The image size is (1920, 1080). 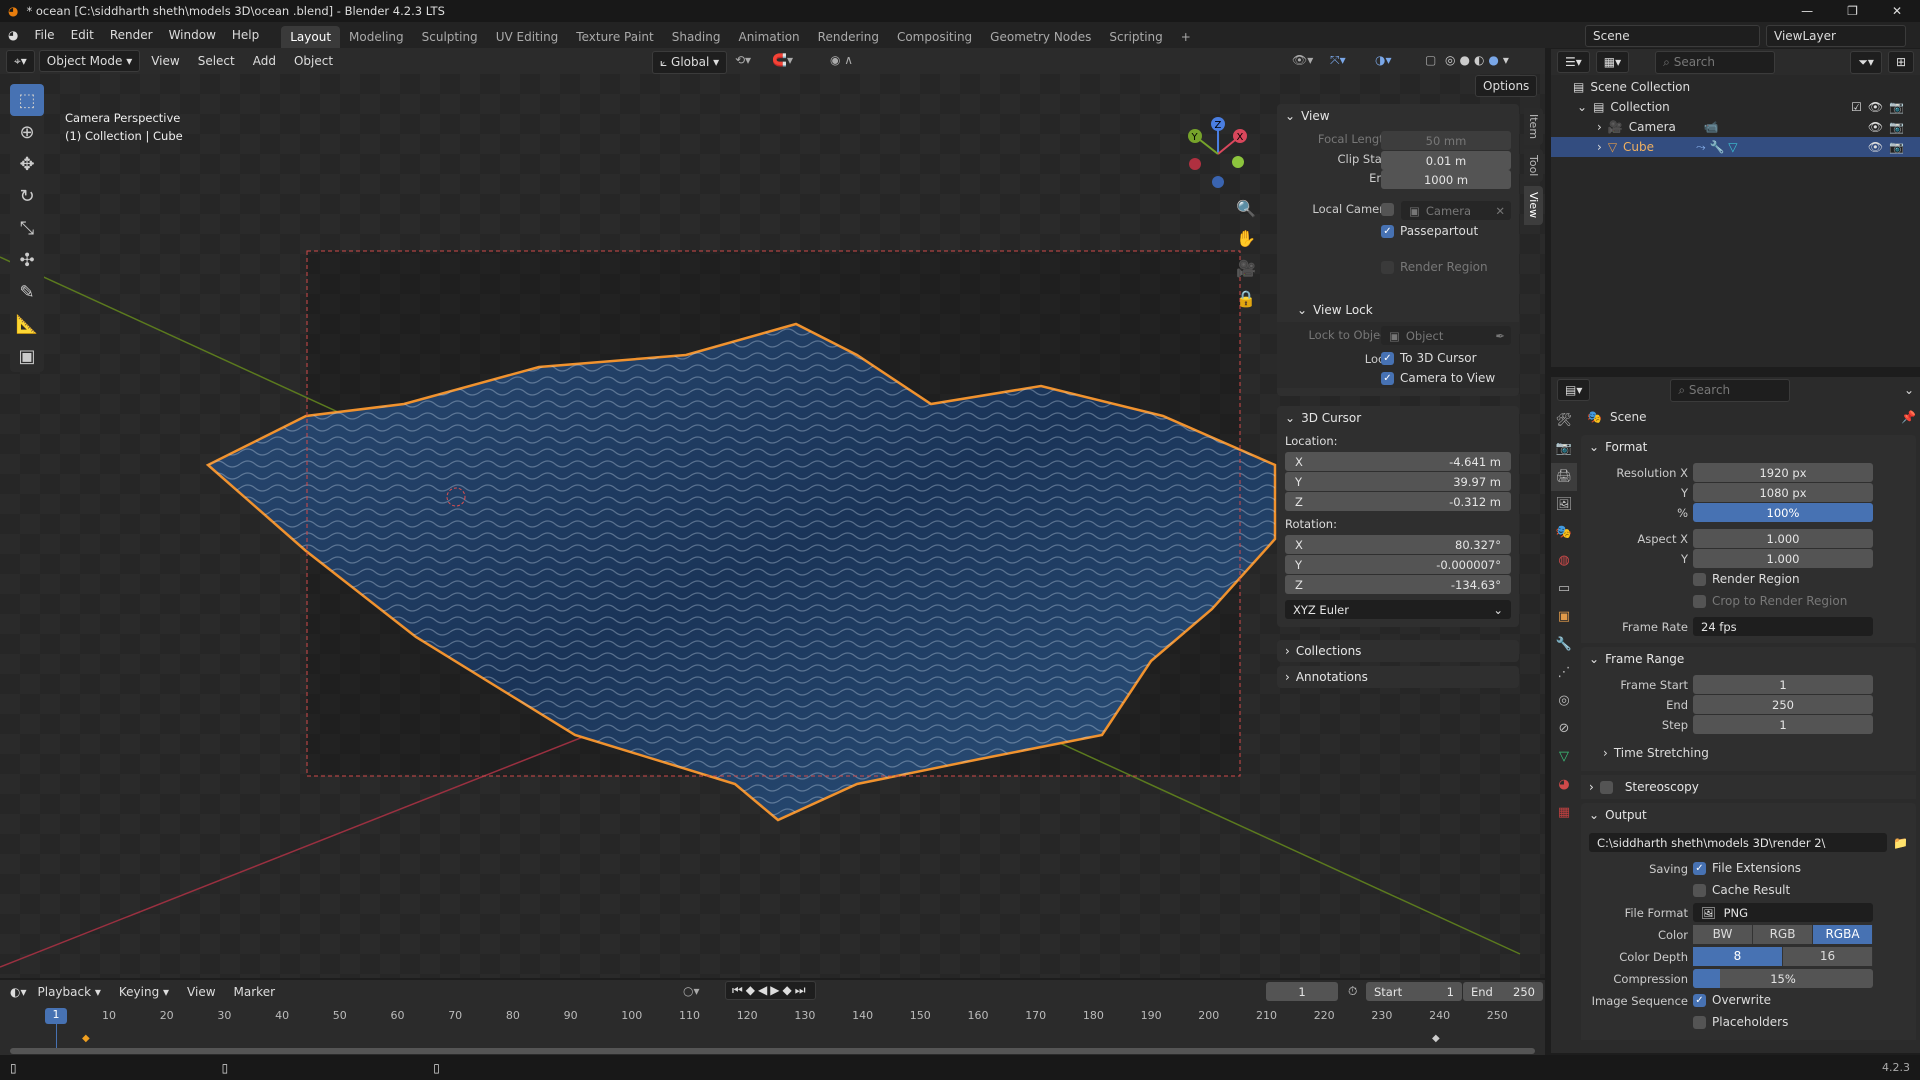 What do you see at coordinates (1564, 533) in the screenshot?
I see `scene-tab-icon: 🎭` at bounding box center [1564, 533].